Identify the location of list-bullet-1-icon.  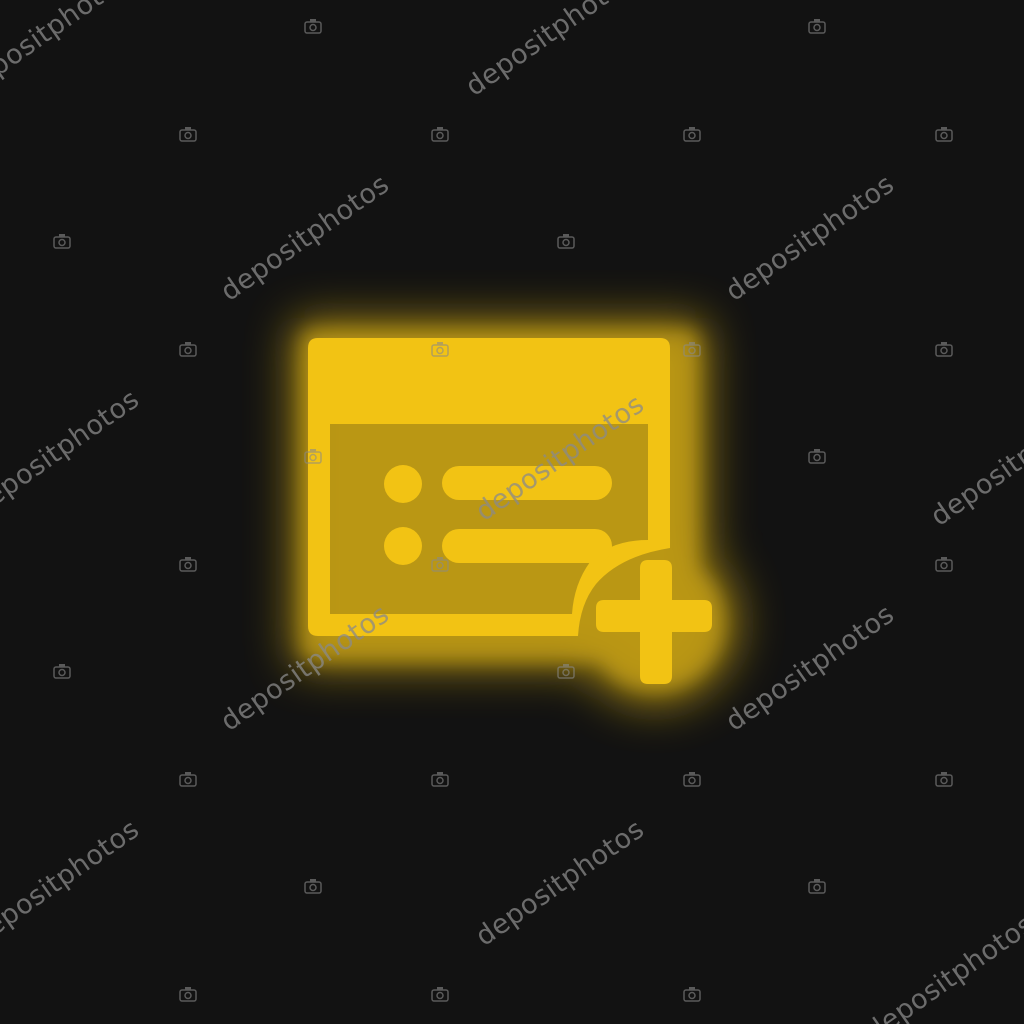
(403, 484).